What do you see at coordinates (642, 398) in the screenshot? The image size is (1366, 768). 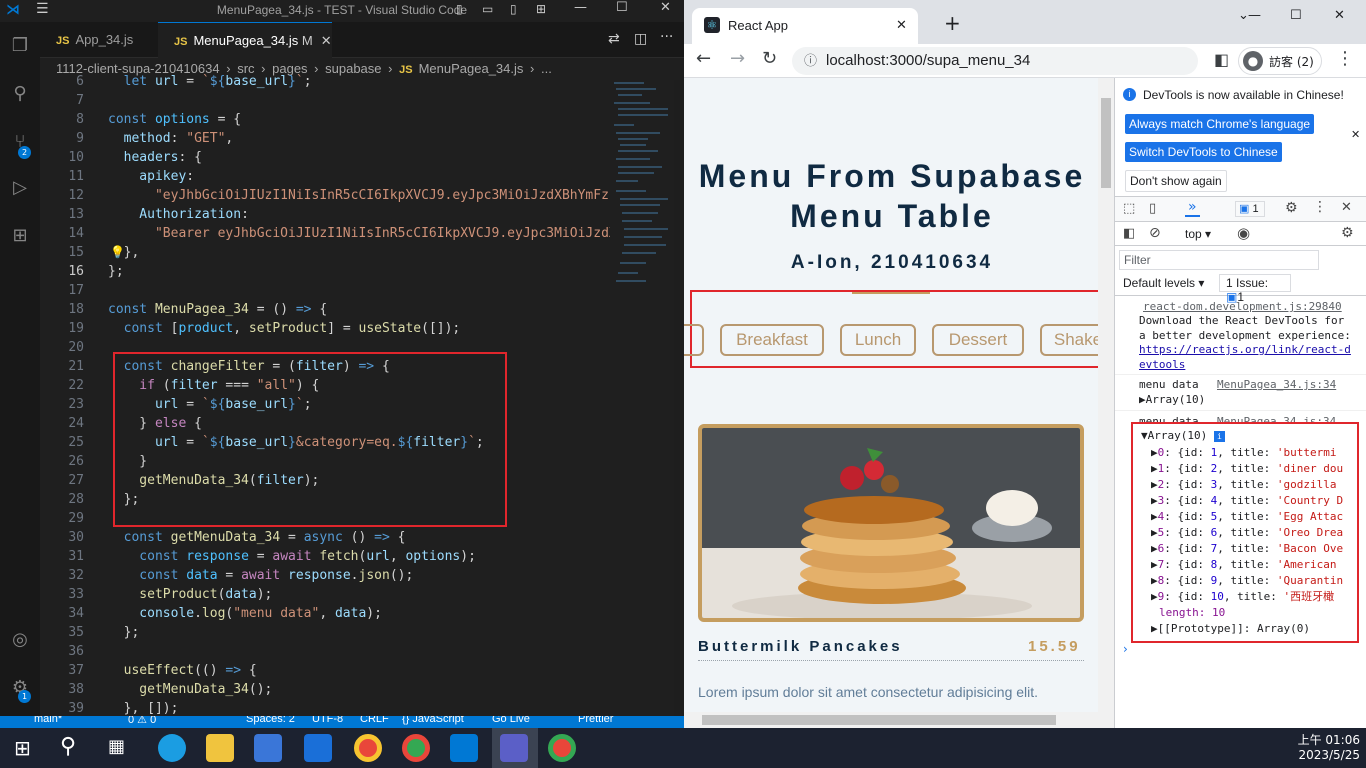 I see `minimap` at bounding box center [642, 398].